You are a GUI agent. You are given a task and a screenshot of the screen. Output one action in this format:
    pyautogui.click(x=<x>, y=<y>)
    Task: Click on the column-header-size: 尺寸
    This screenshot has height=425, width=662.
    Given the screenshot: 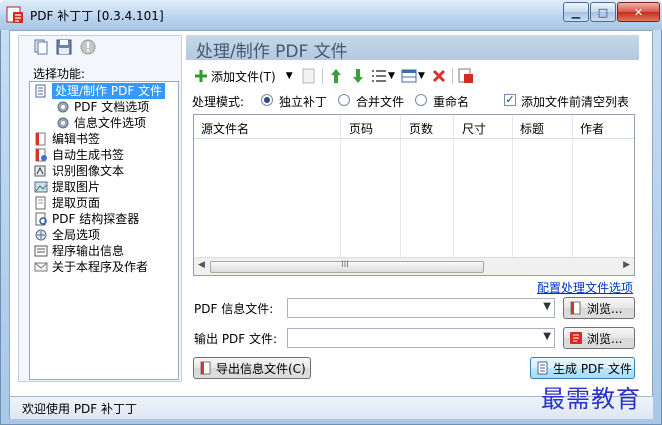 What is the action you would take?
    pyautogui.click(x=474, y=128)
    